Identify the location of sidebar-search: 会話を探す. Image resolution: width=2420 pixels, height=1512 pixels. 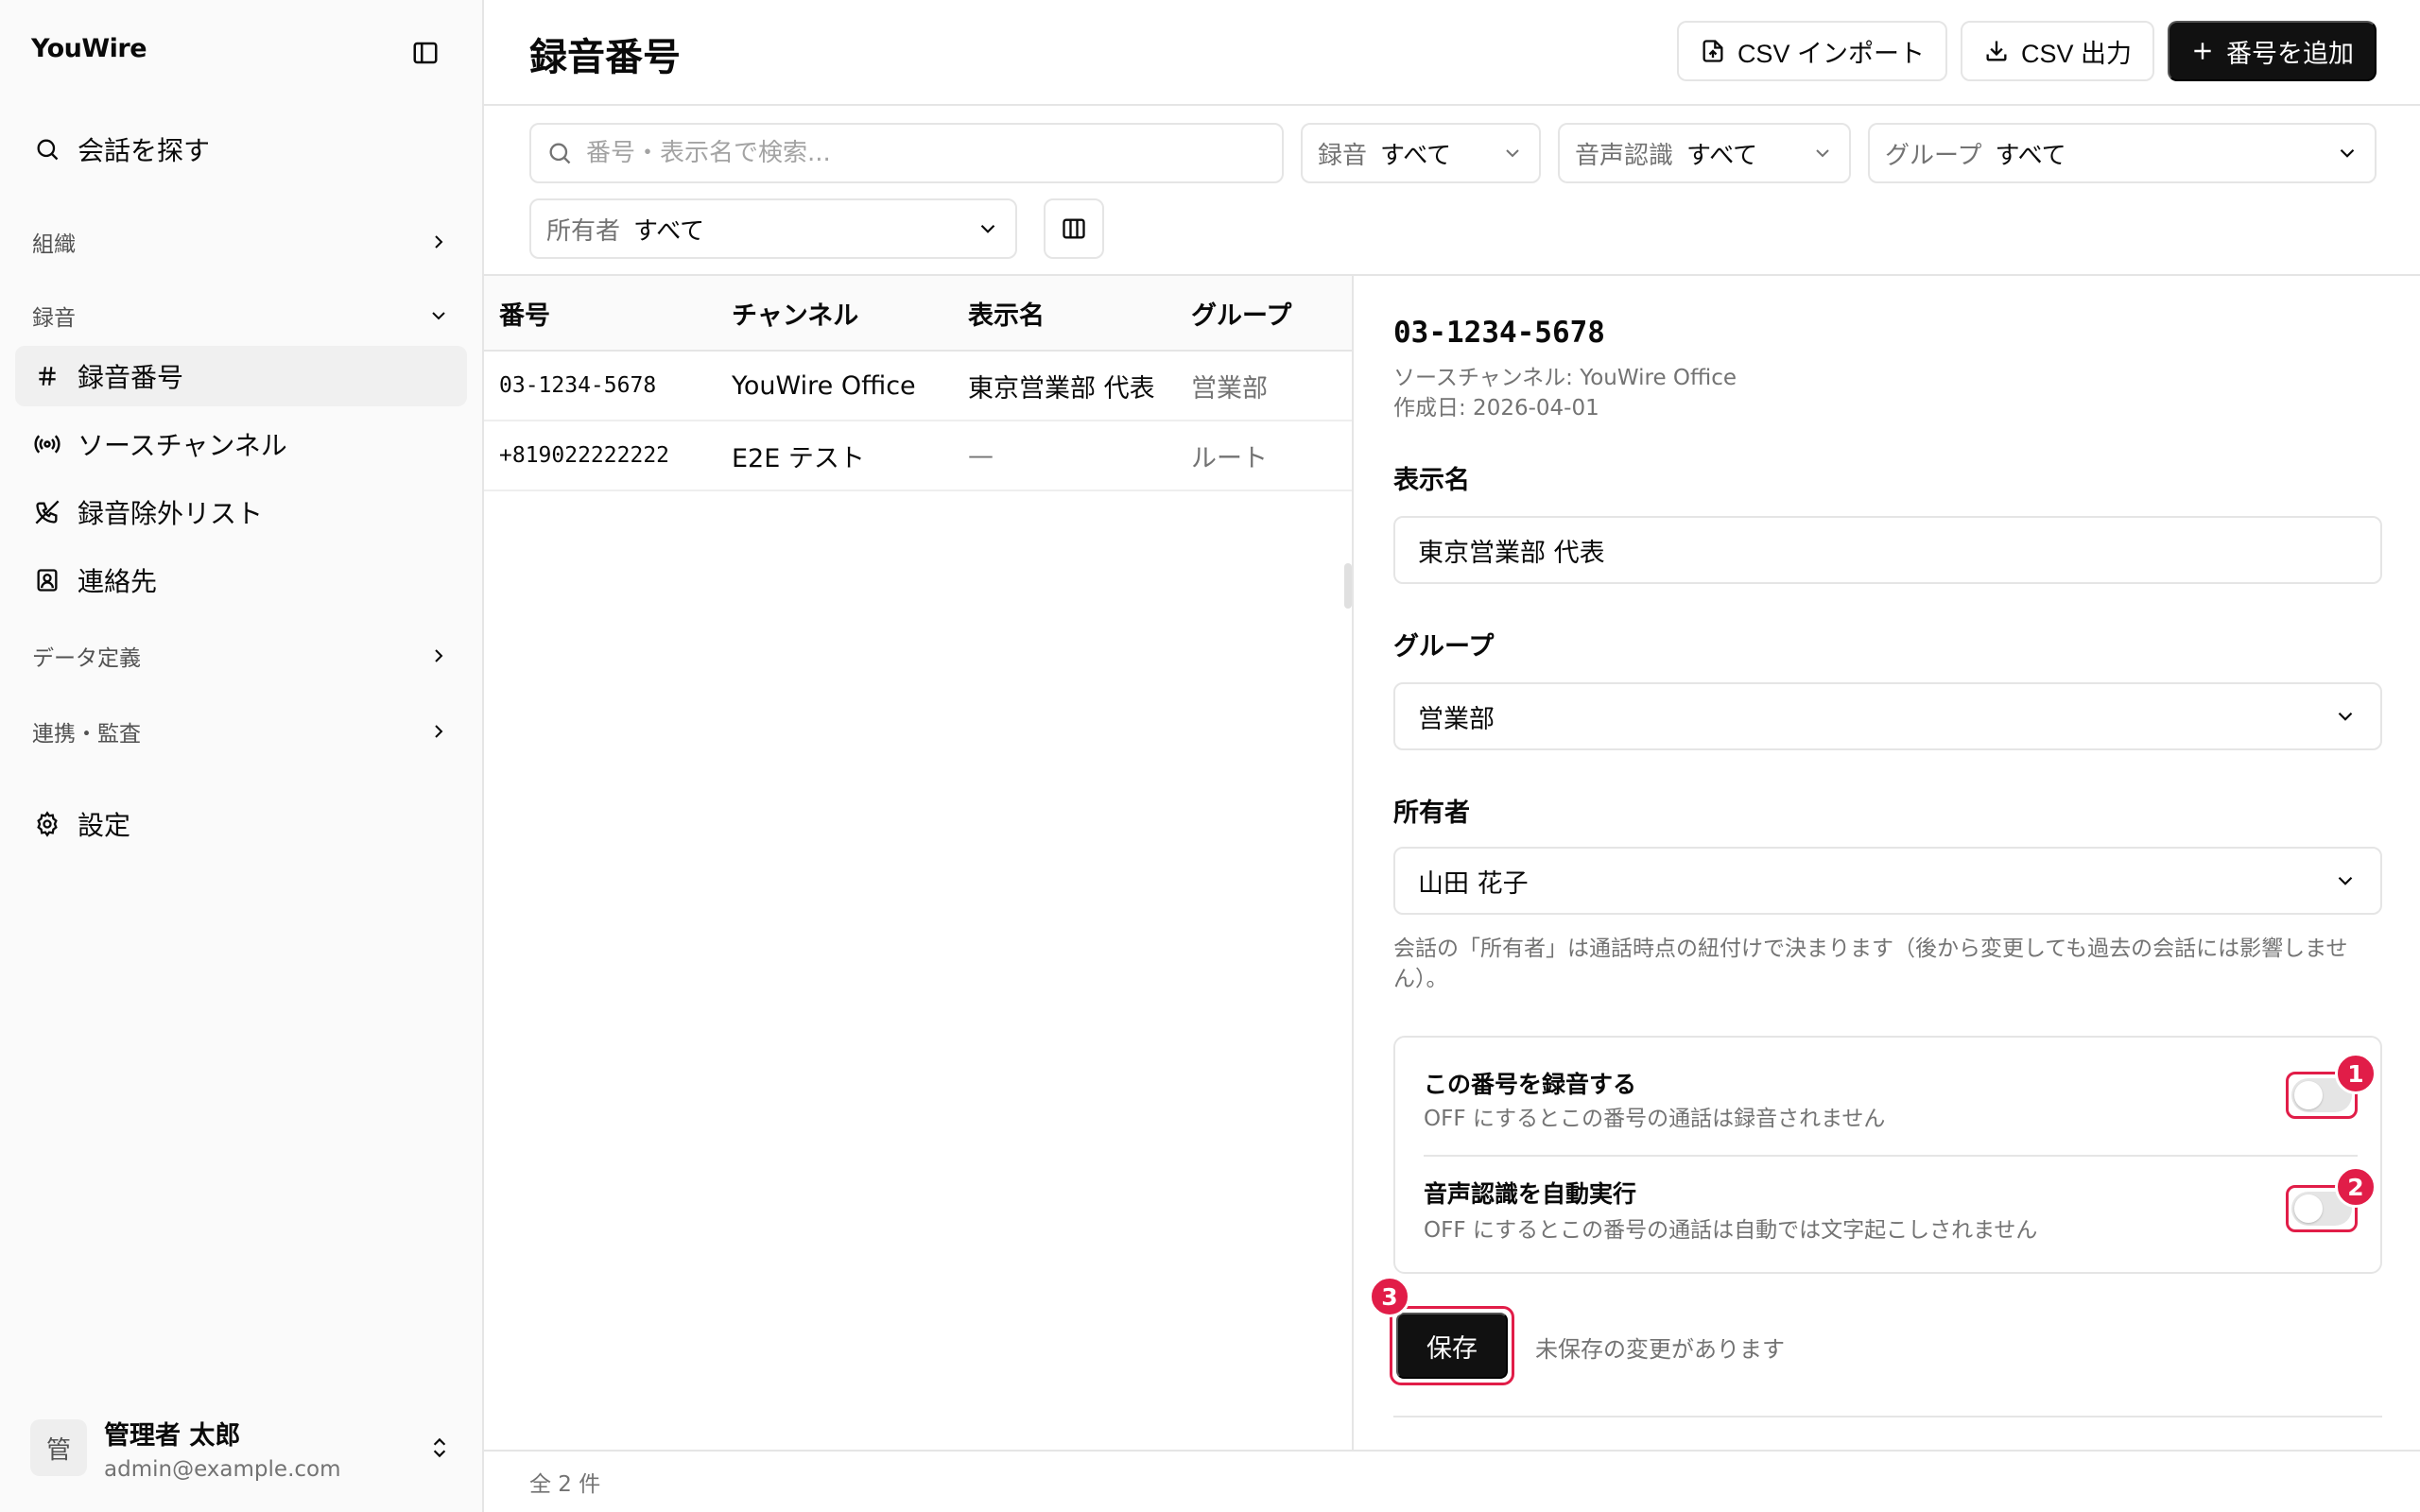
(241, 149).